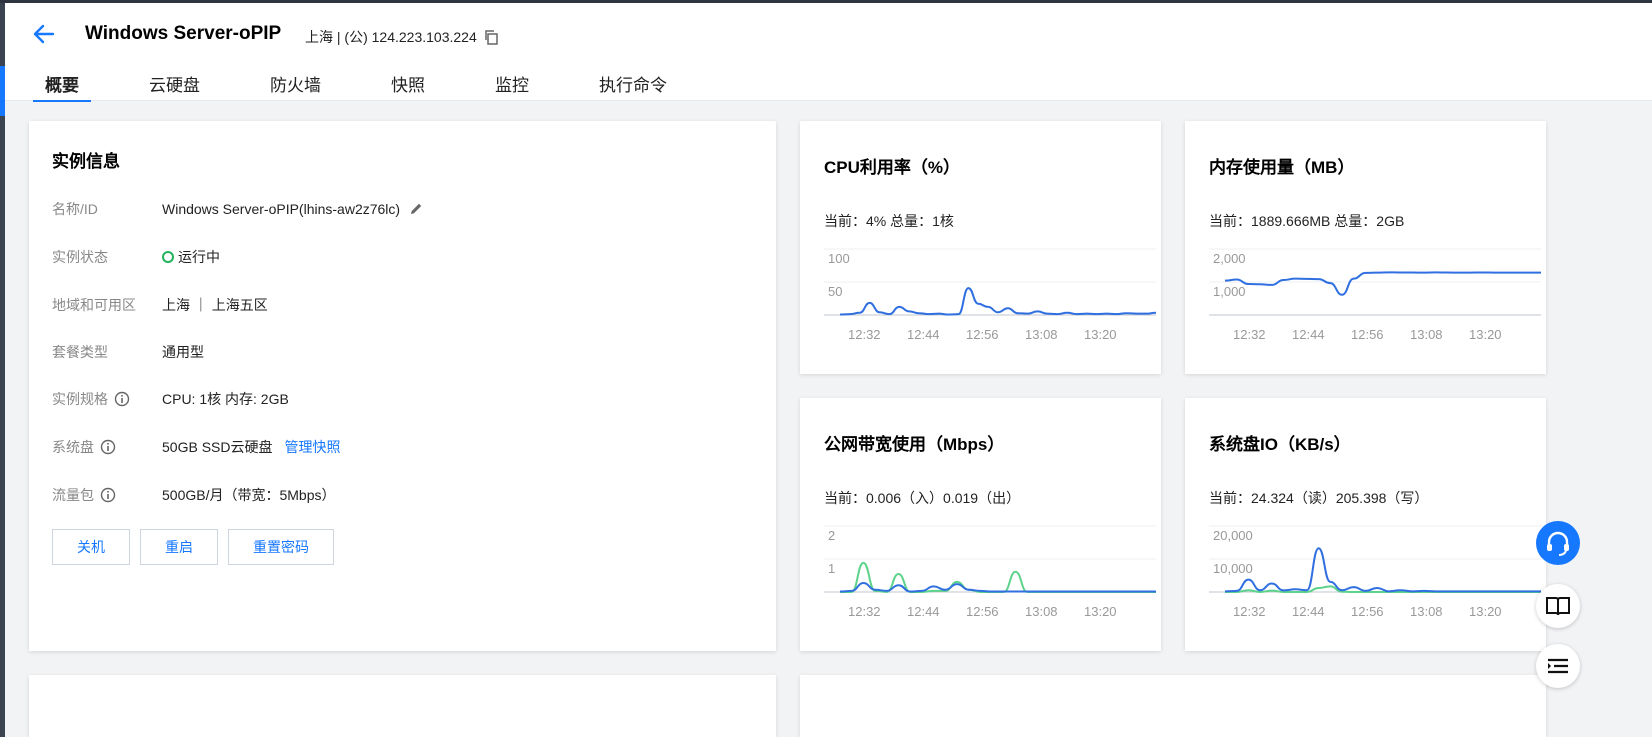  What do you see at coordinates (1229, 258) in the screenshot?
I see `y-tick-label: 2,000` at bounding box center [1229, 258].